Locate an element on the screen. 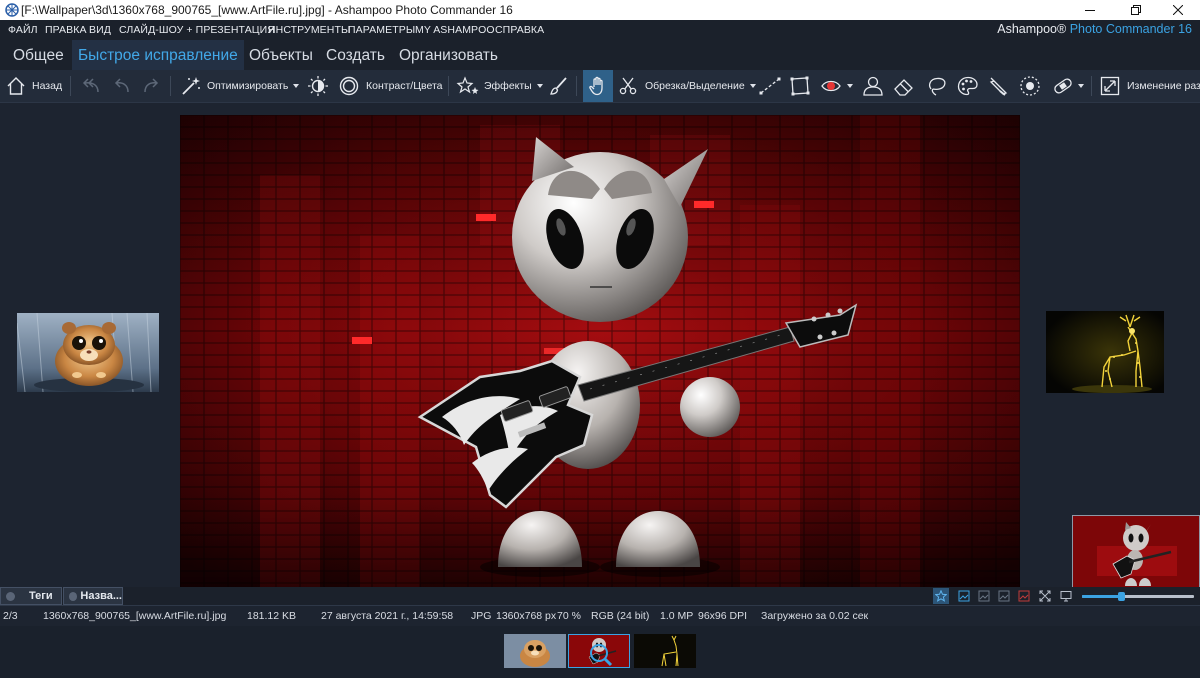 The height and width of the screenshot is (678, 1200). menu-tools: ИНСТРУМЕНТЫ is located at coordinates (309, 30).